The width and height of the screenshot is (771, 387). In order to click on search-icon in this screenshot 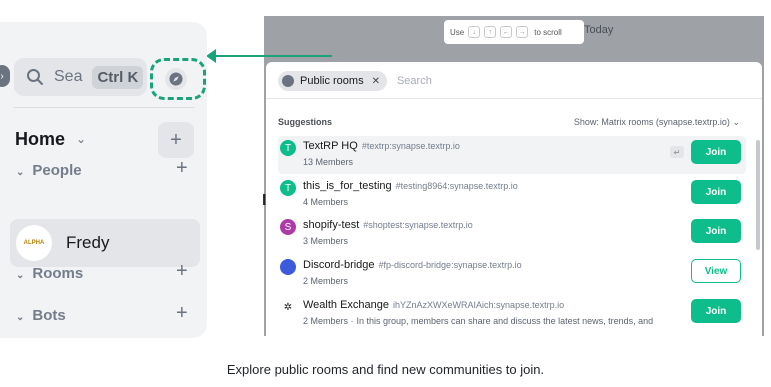, I will do `click(35, 77)`.